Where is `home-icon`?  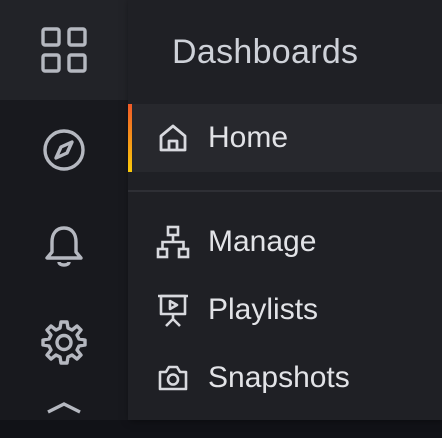
home-icon is located at coordinates (173, 138).